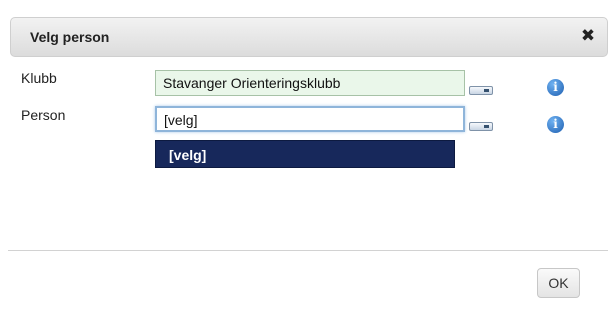  What do you see at coordinates (70, 37) in the screenshot?
I see `dialog-title: Velg person` at bounding box center [70, 37].